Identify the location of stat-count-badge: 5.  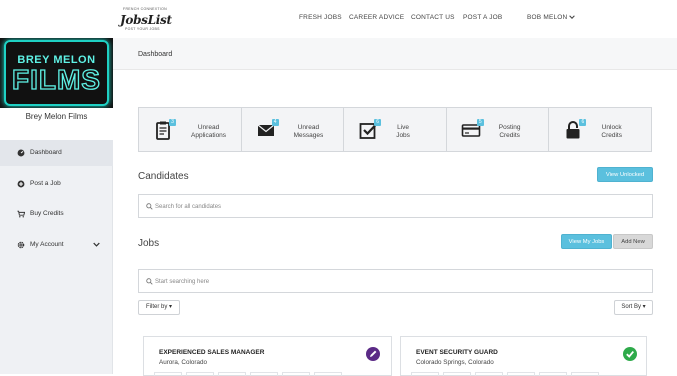
(480, 122).